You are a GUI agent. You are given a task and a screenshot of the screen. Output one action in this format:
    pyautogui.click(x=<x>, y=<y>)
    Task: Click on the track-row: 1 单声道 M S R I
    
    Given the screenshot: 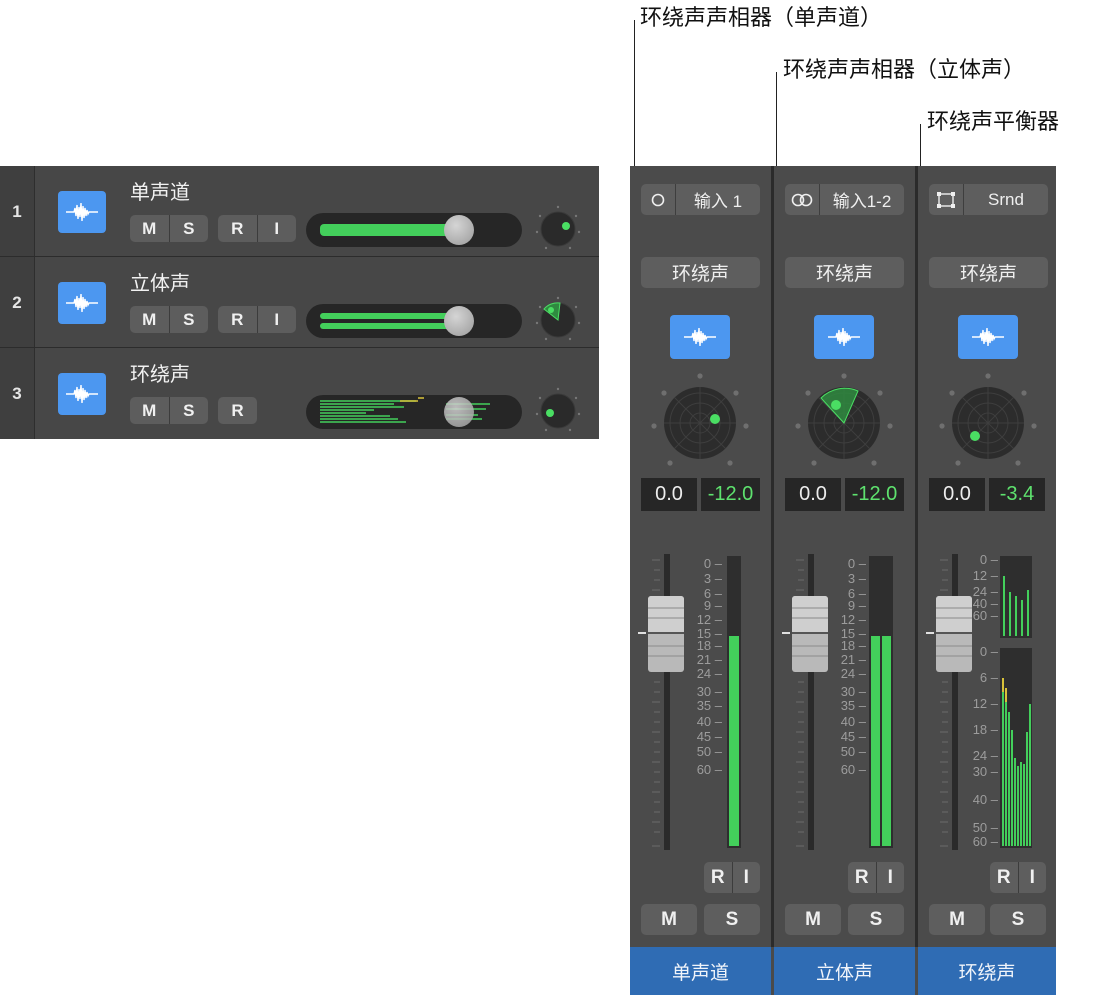 What is the action you would take?
    pyautogui.click(x=299, y=211)
    